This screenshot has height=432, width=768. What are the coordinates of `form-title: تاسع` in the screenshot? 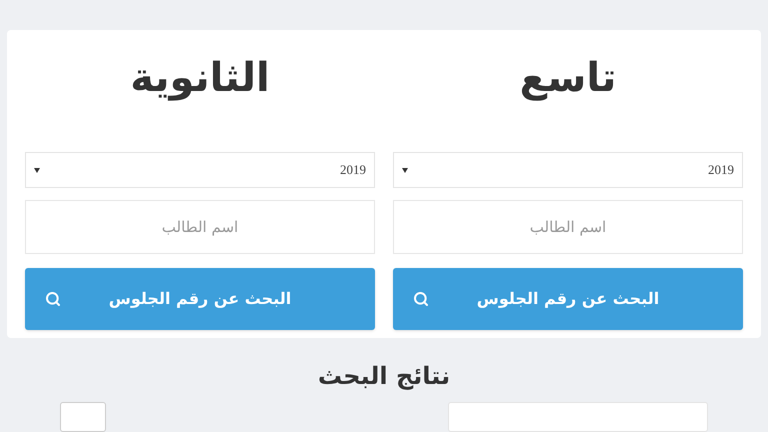 It's located at (568, 80).